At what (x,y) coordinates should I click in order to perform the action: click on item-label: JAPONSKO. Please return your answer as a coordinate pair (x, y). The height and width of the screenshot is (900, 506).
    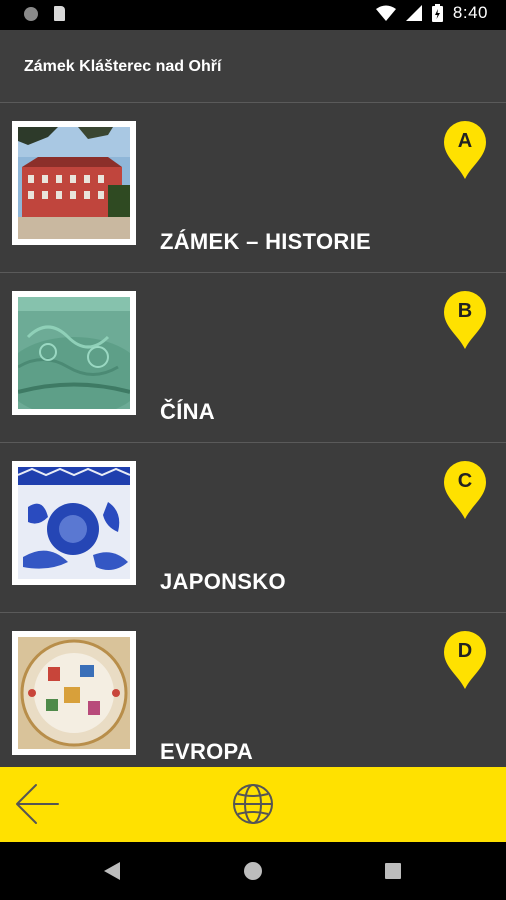
    Looking at the image, I should click on (223, 581).